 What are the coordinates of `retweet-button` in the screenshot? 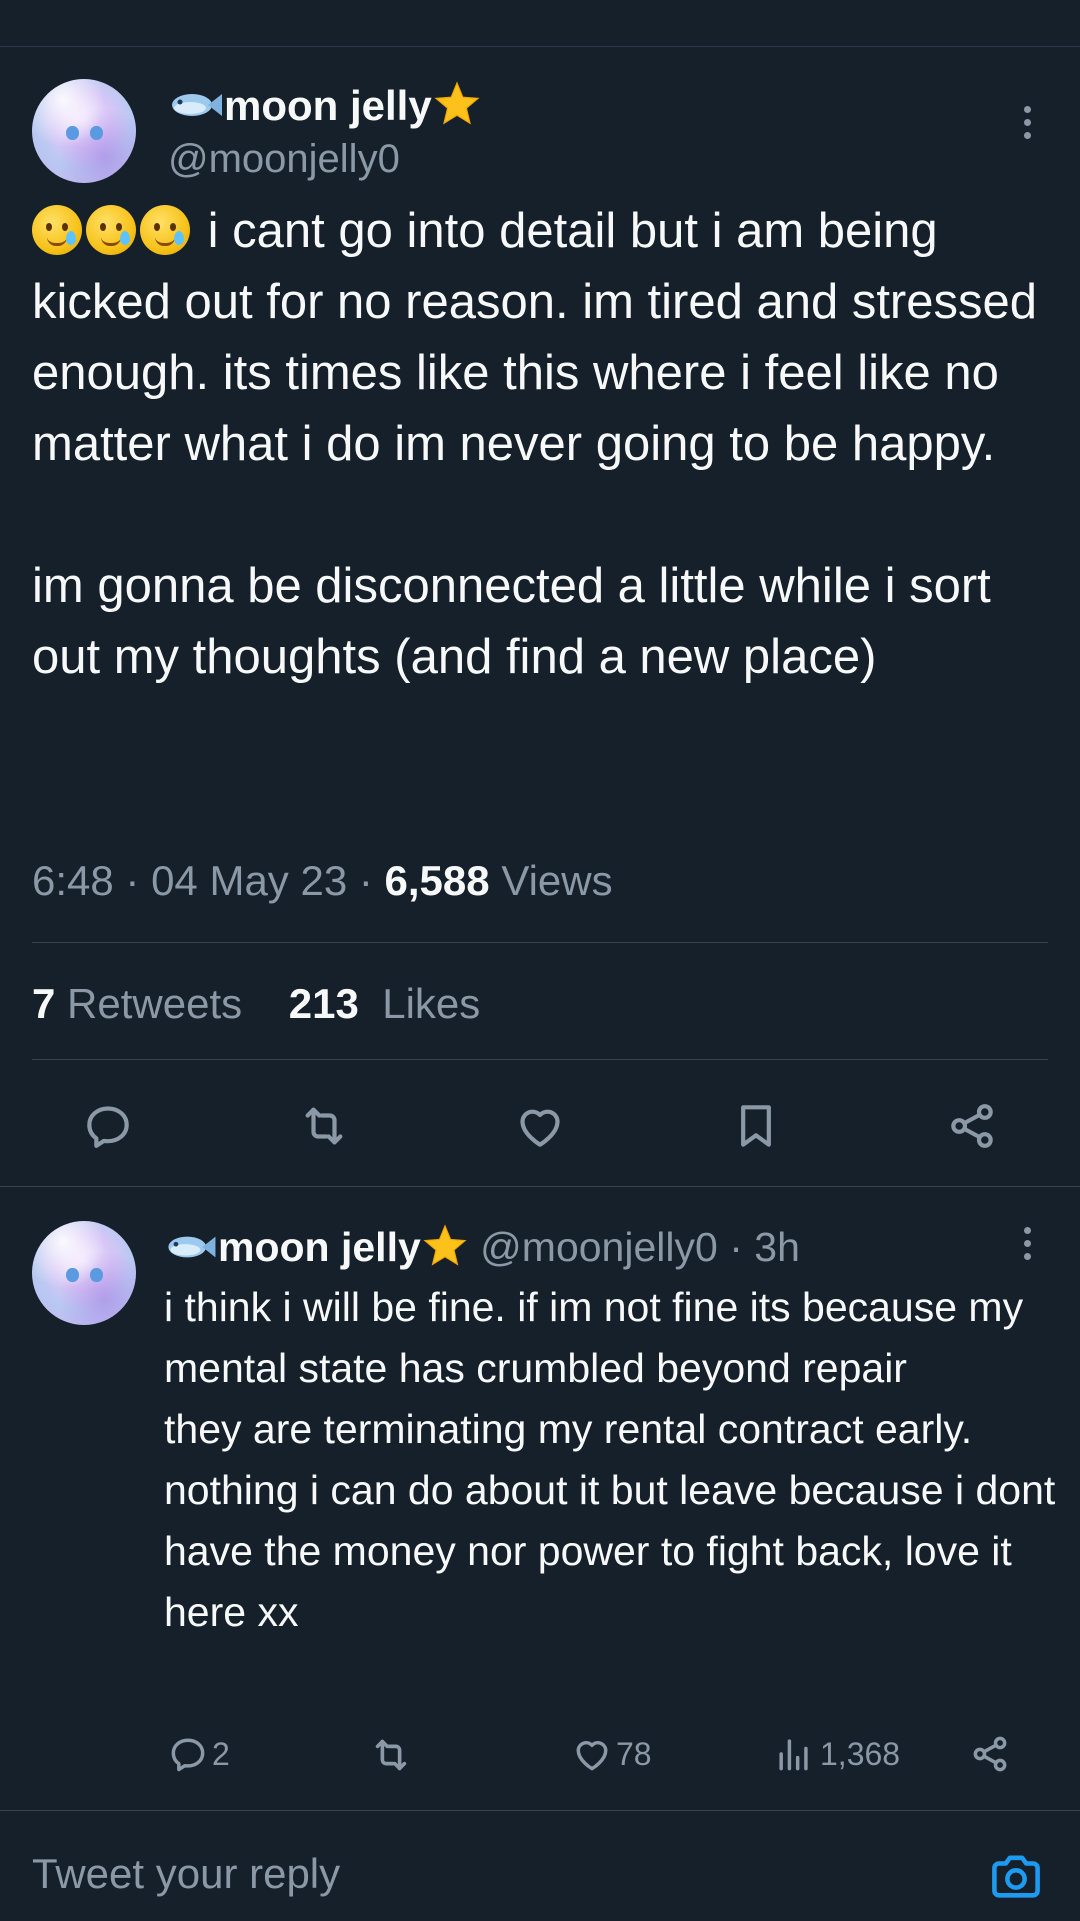 It's located at (324, 1126).